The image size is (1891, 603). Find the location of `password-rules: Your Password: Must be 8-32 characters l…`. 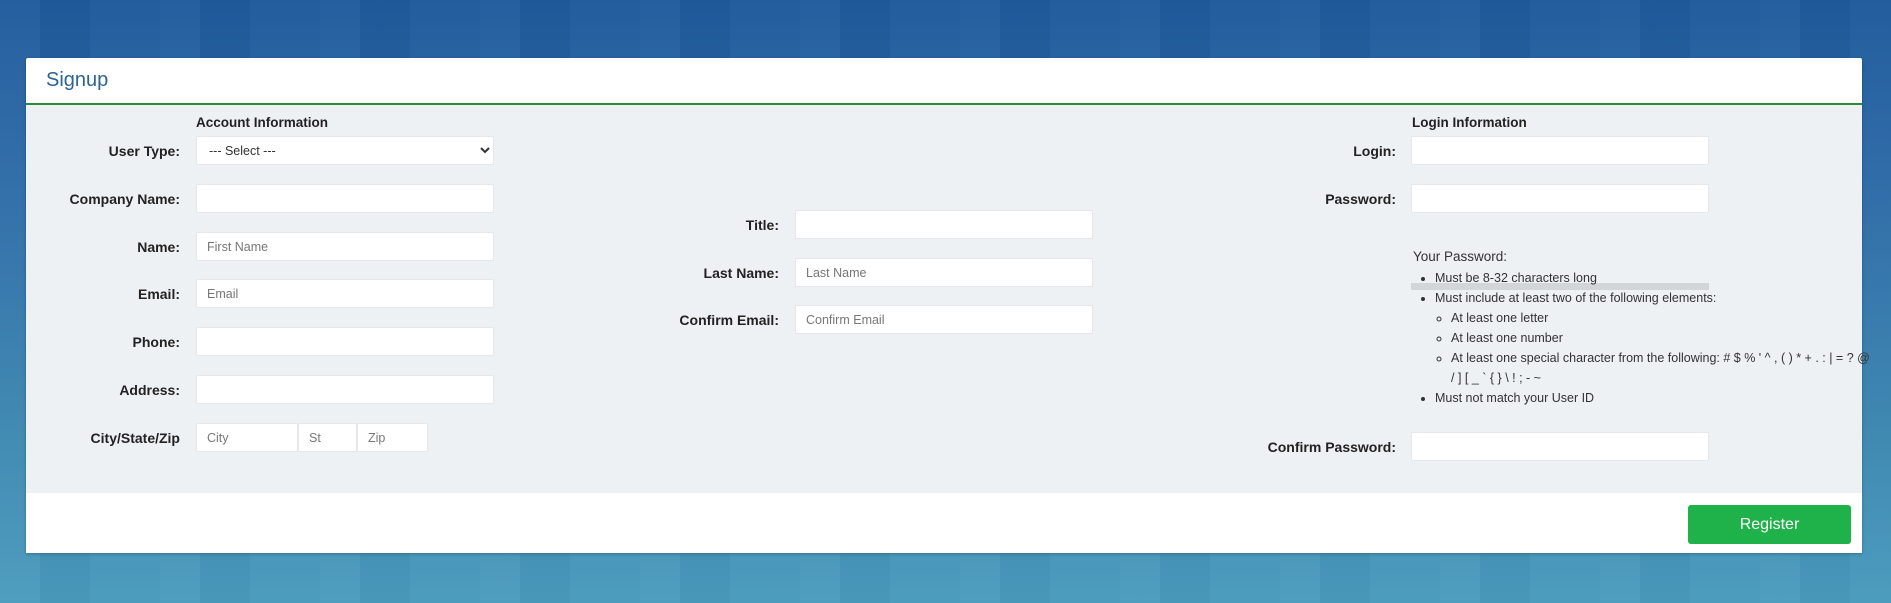

password-rules: Your Password: Must be 8-32 characters l… is located at coordinates (1643, 327).